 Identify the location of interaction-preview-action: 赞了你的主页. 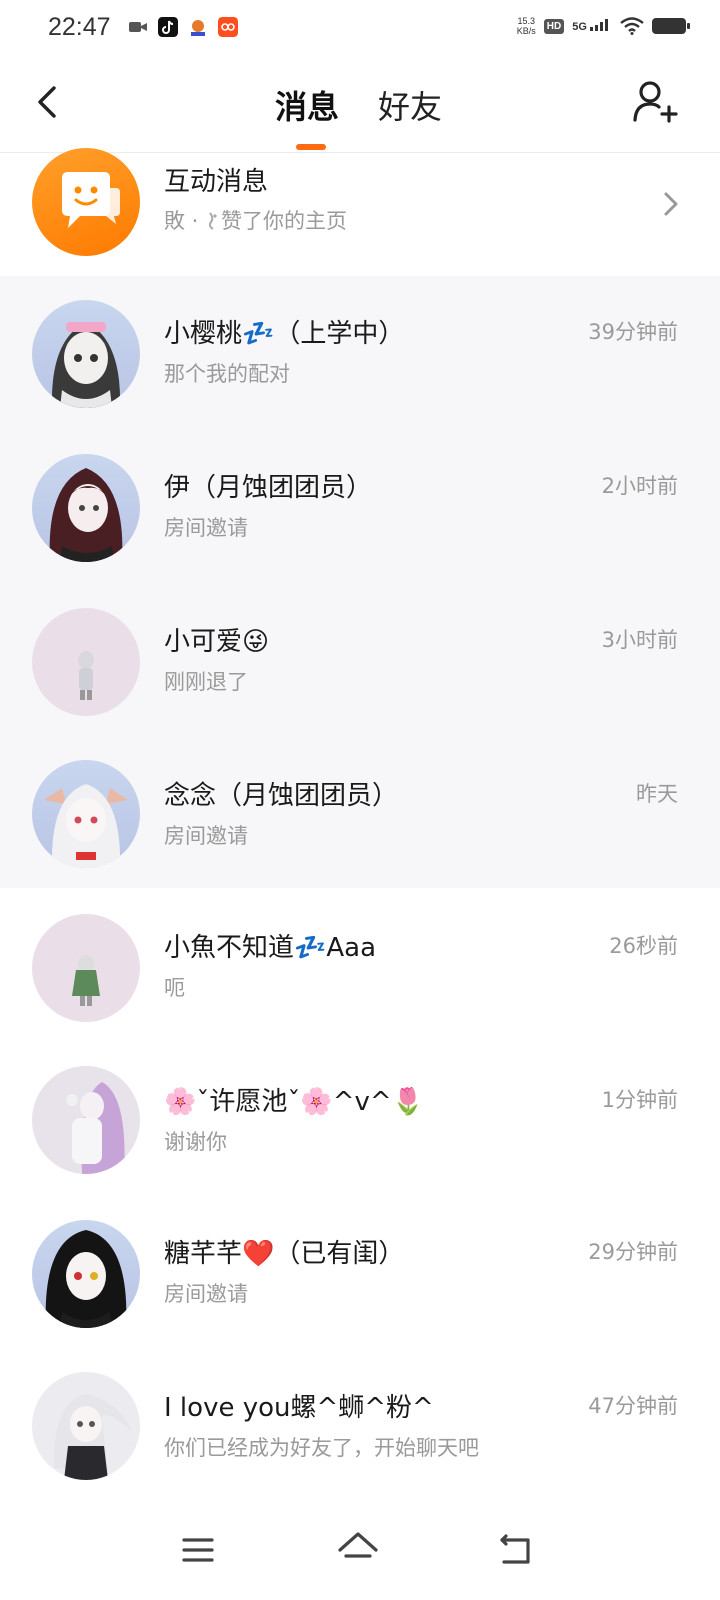
(284, 221).